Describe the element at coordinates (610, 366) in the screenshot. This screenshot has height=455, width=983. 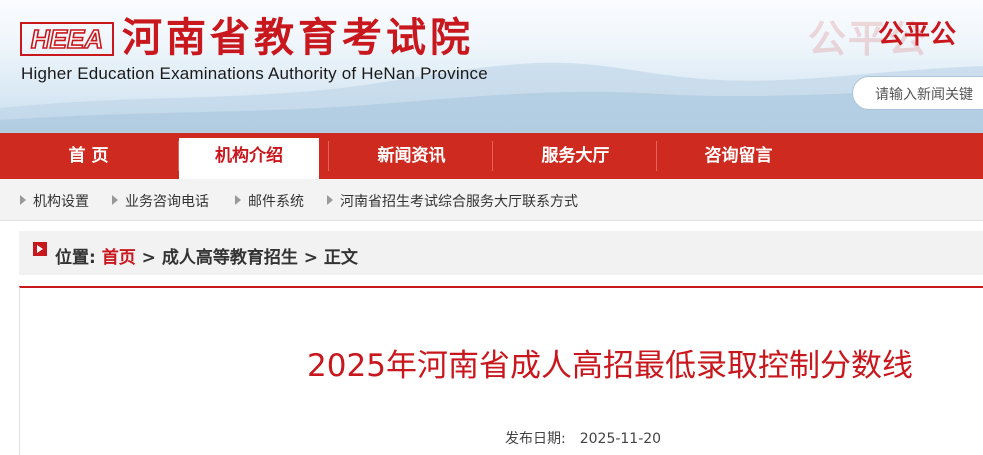
I see `article-title: 2025年河南省成人高招最低录取控制分数线` at that location.